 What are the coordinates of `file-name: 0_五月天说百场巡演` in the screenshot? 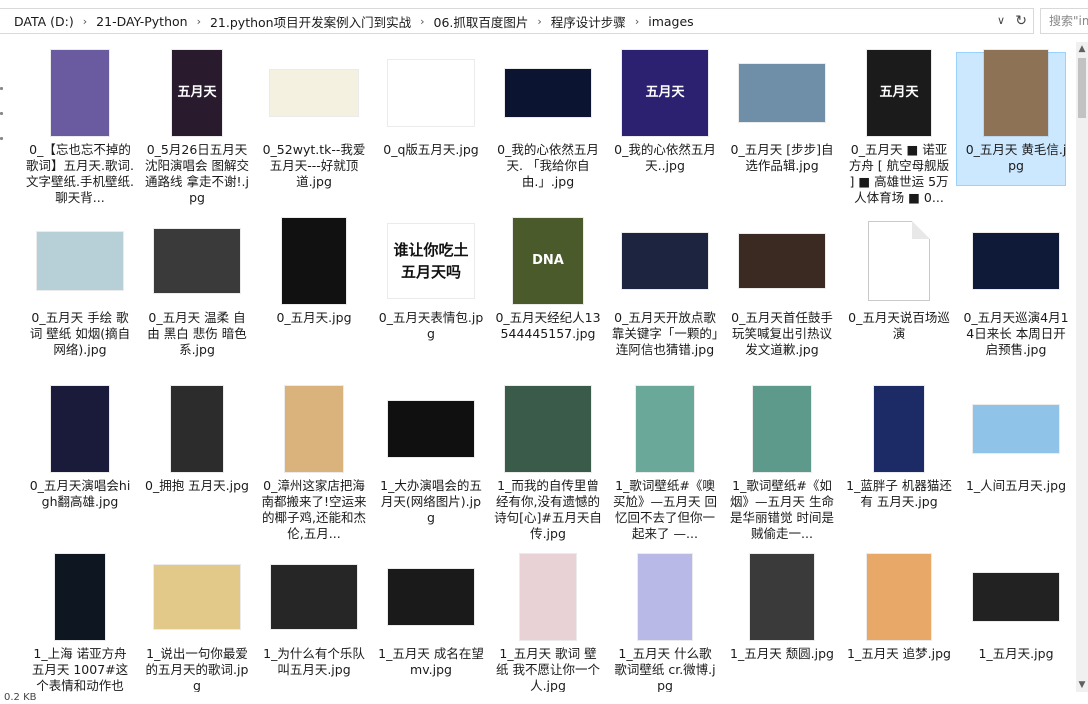 It's located at (899, 325).